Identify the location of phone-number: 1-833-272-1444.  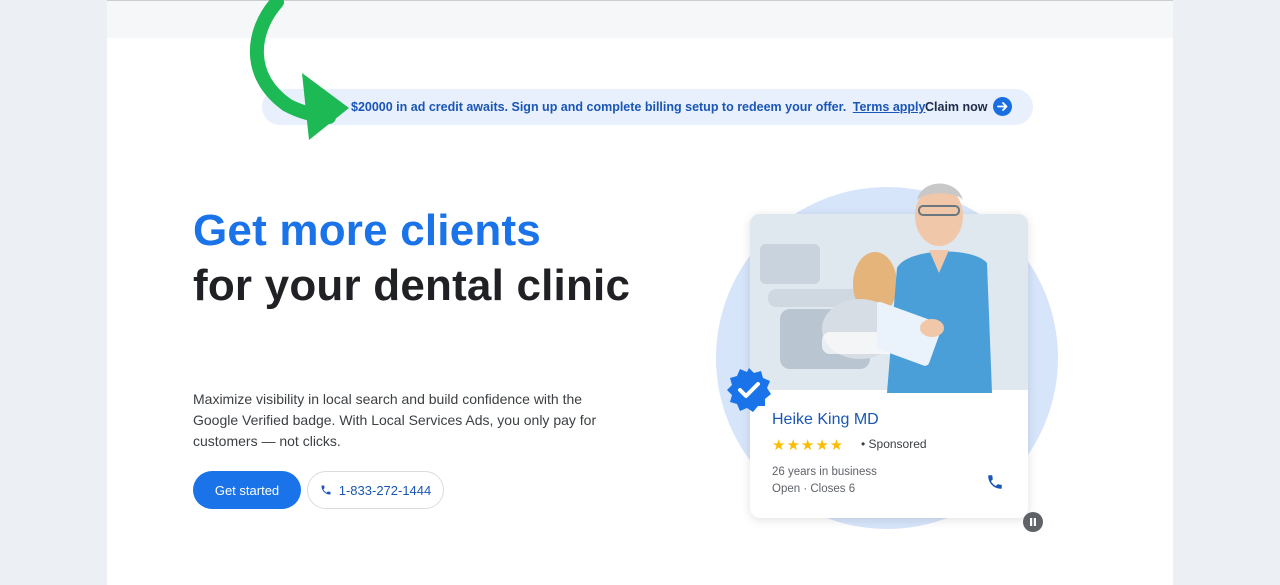
(385, 490).